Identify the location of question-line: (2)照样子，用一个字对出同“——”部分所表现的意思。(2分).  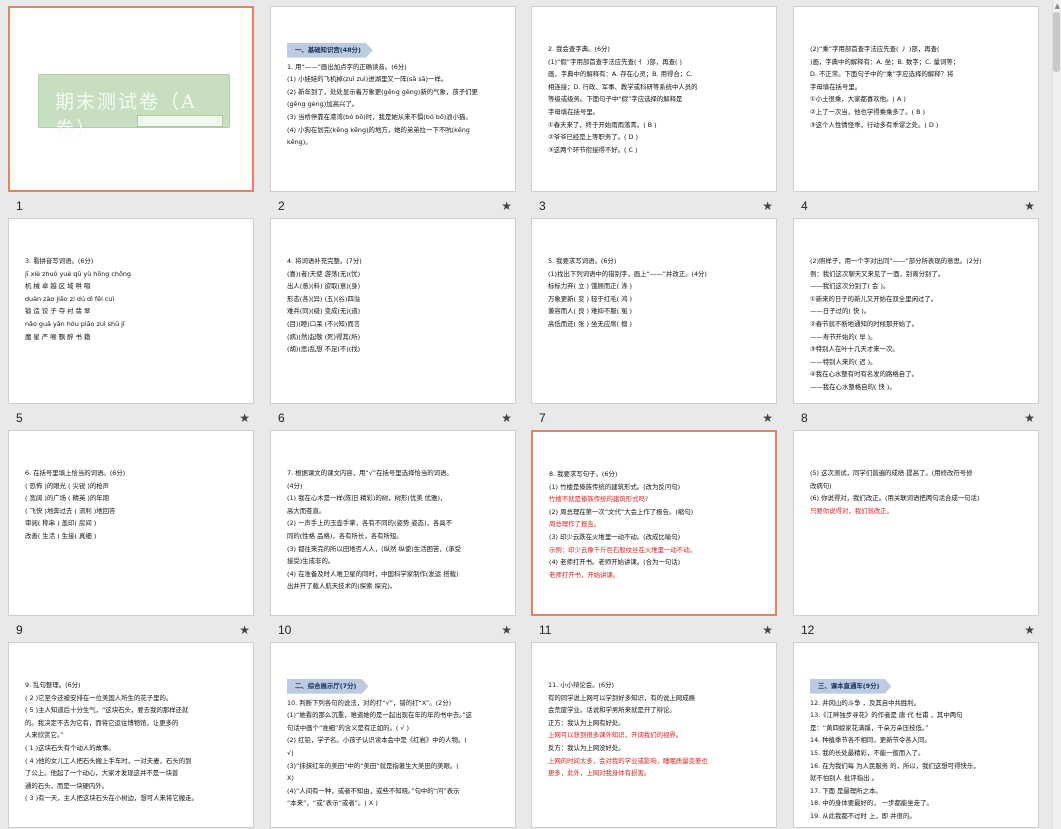
(896, 261).